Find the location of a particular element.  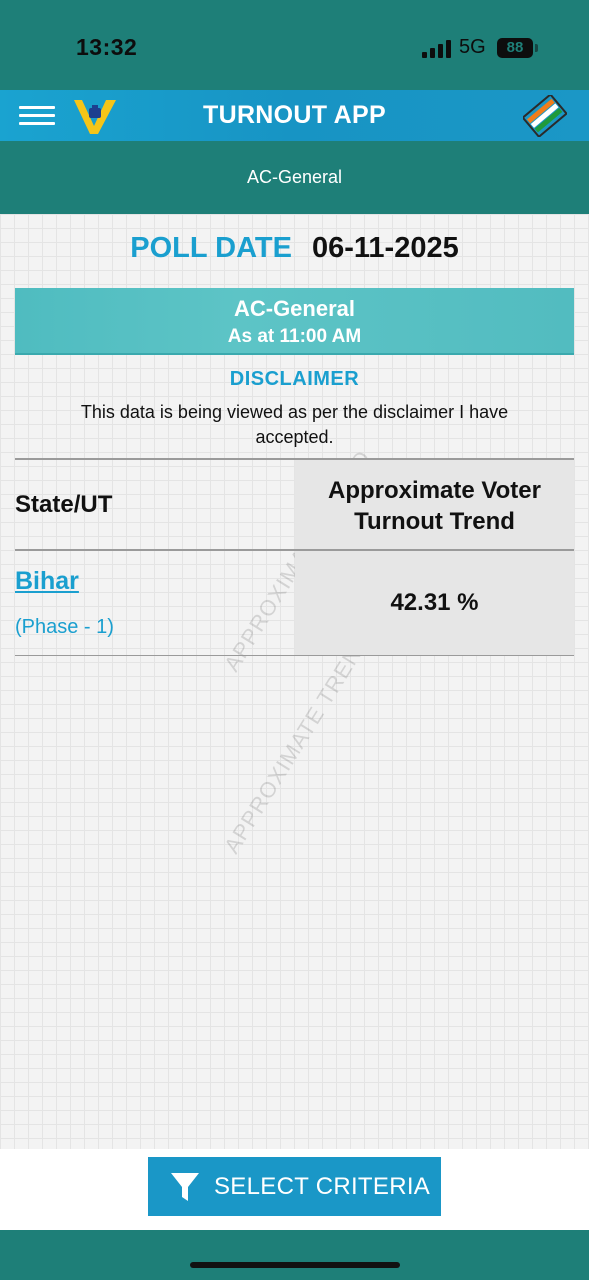

poll-date-value: 06-11-2025 is located at coordinates (385, 248).